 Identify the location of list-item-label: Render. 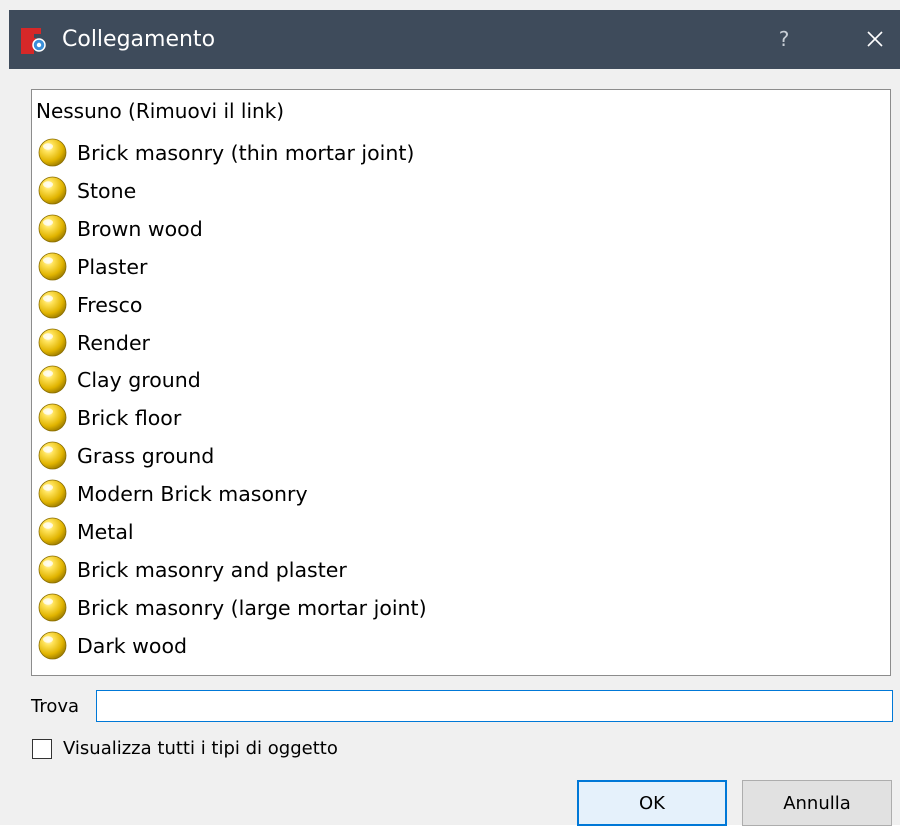
(113, 342).